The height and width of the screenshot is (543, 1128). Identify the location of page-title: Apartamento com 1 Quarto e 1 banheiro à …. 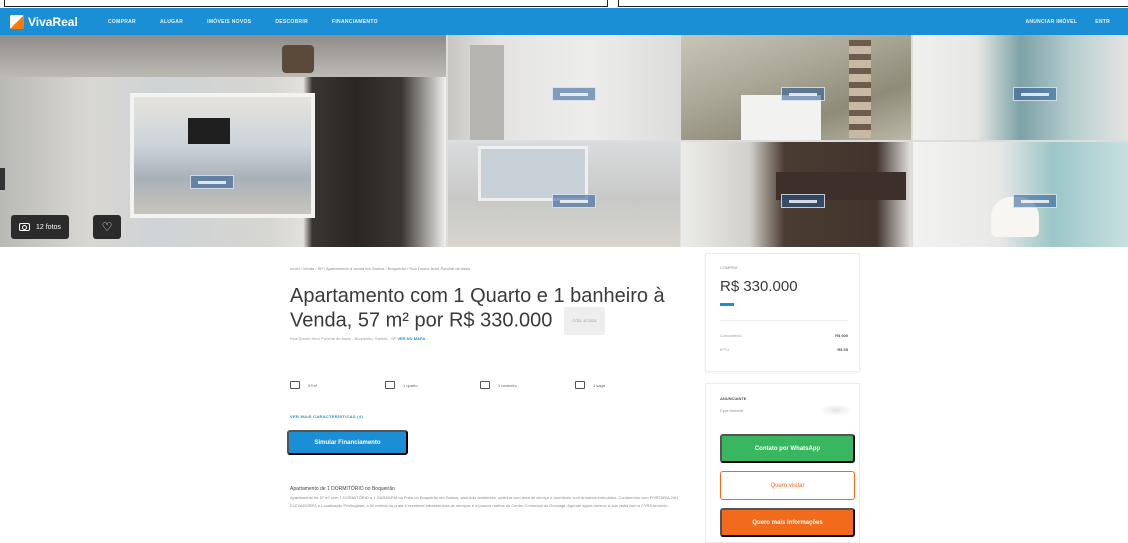
(490, 310).